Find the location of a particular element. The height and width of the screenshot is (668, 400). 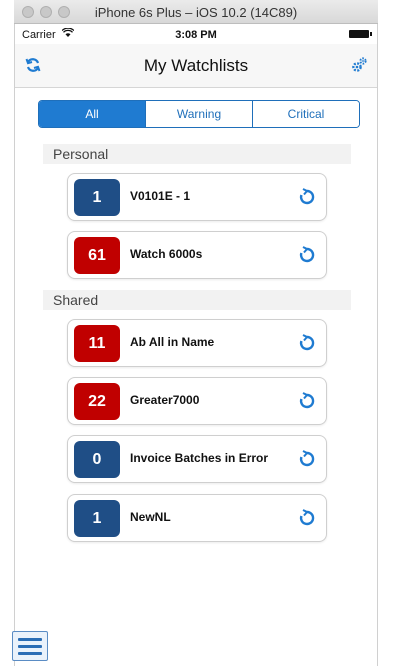

watchlist-name: Ab All in Name is located at coordinates (172, 342).